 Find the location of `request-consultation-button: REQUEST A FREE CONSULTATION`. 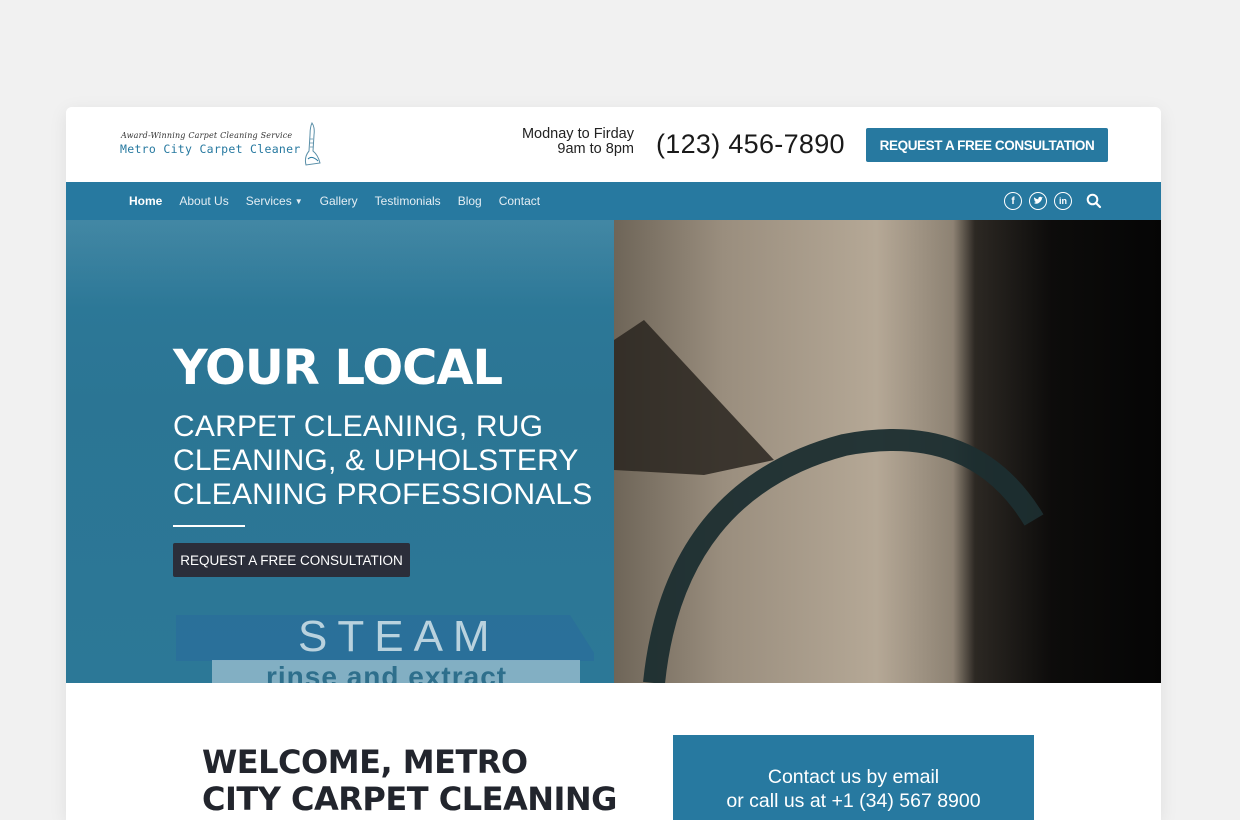

request-consultation-button: REQUEST A FREE CONSULTATION is located at coordinates (987, 145).